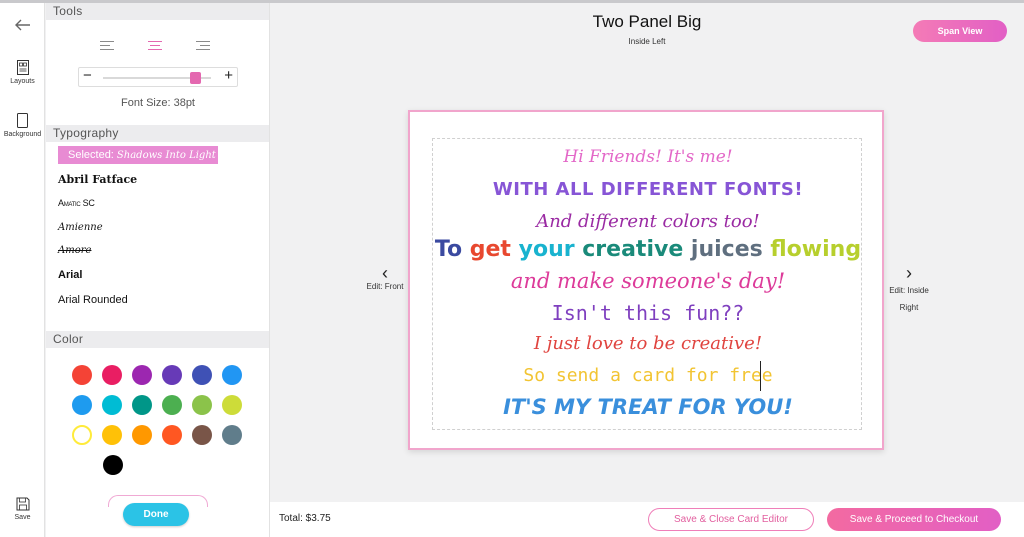 The image size is (1024, 537). Describe the element at coordinates (97, 179) in the screenshot. I see `font-option-abril-fatface: Abril Fatface` at that location.